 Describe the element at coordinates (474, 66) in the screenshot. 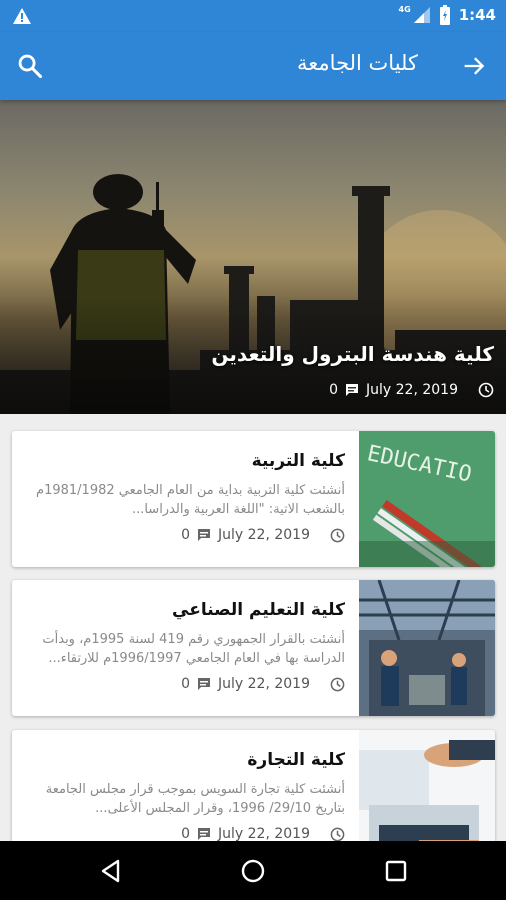

I see `arrow-right-icon` at that location.